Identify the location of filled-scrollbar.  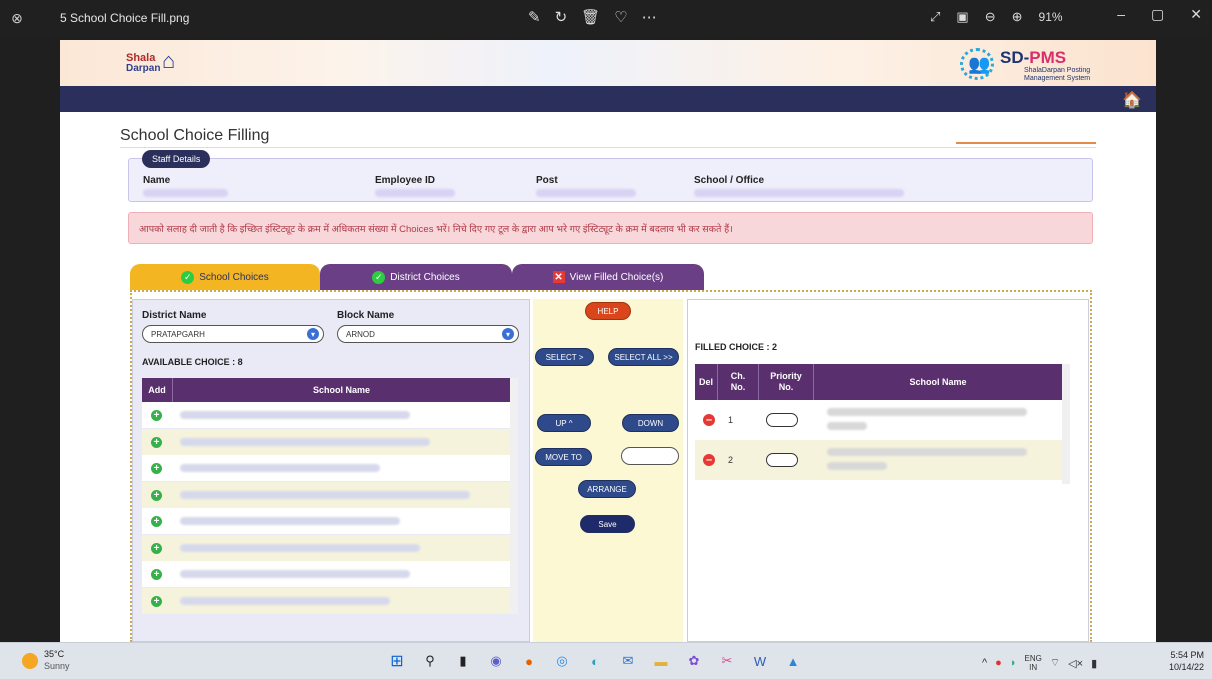
(1066, 424).